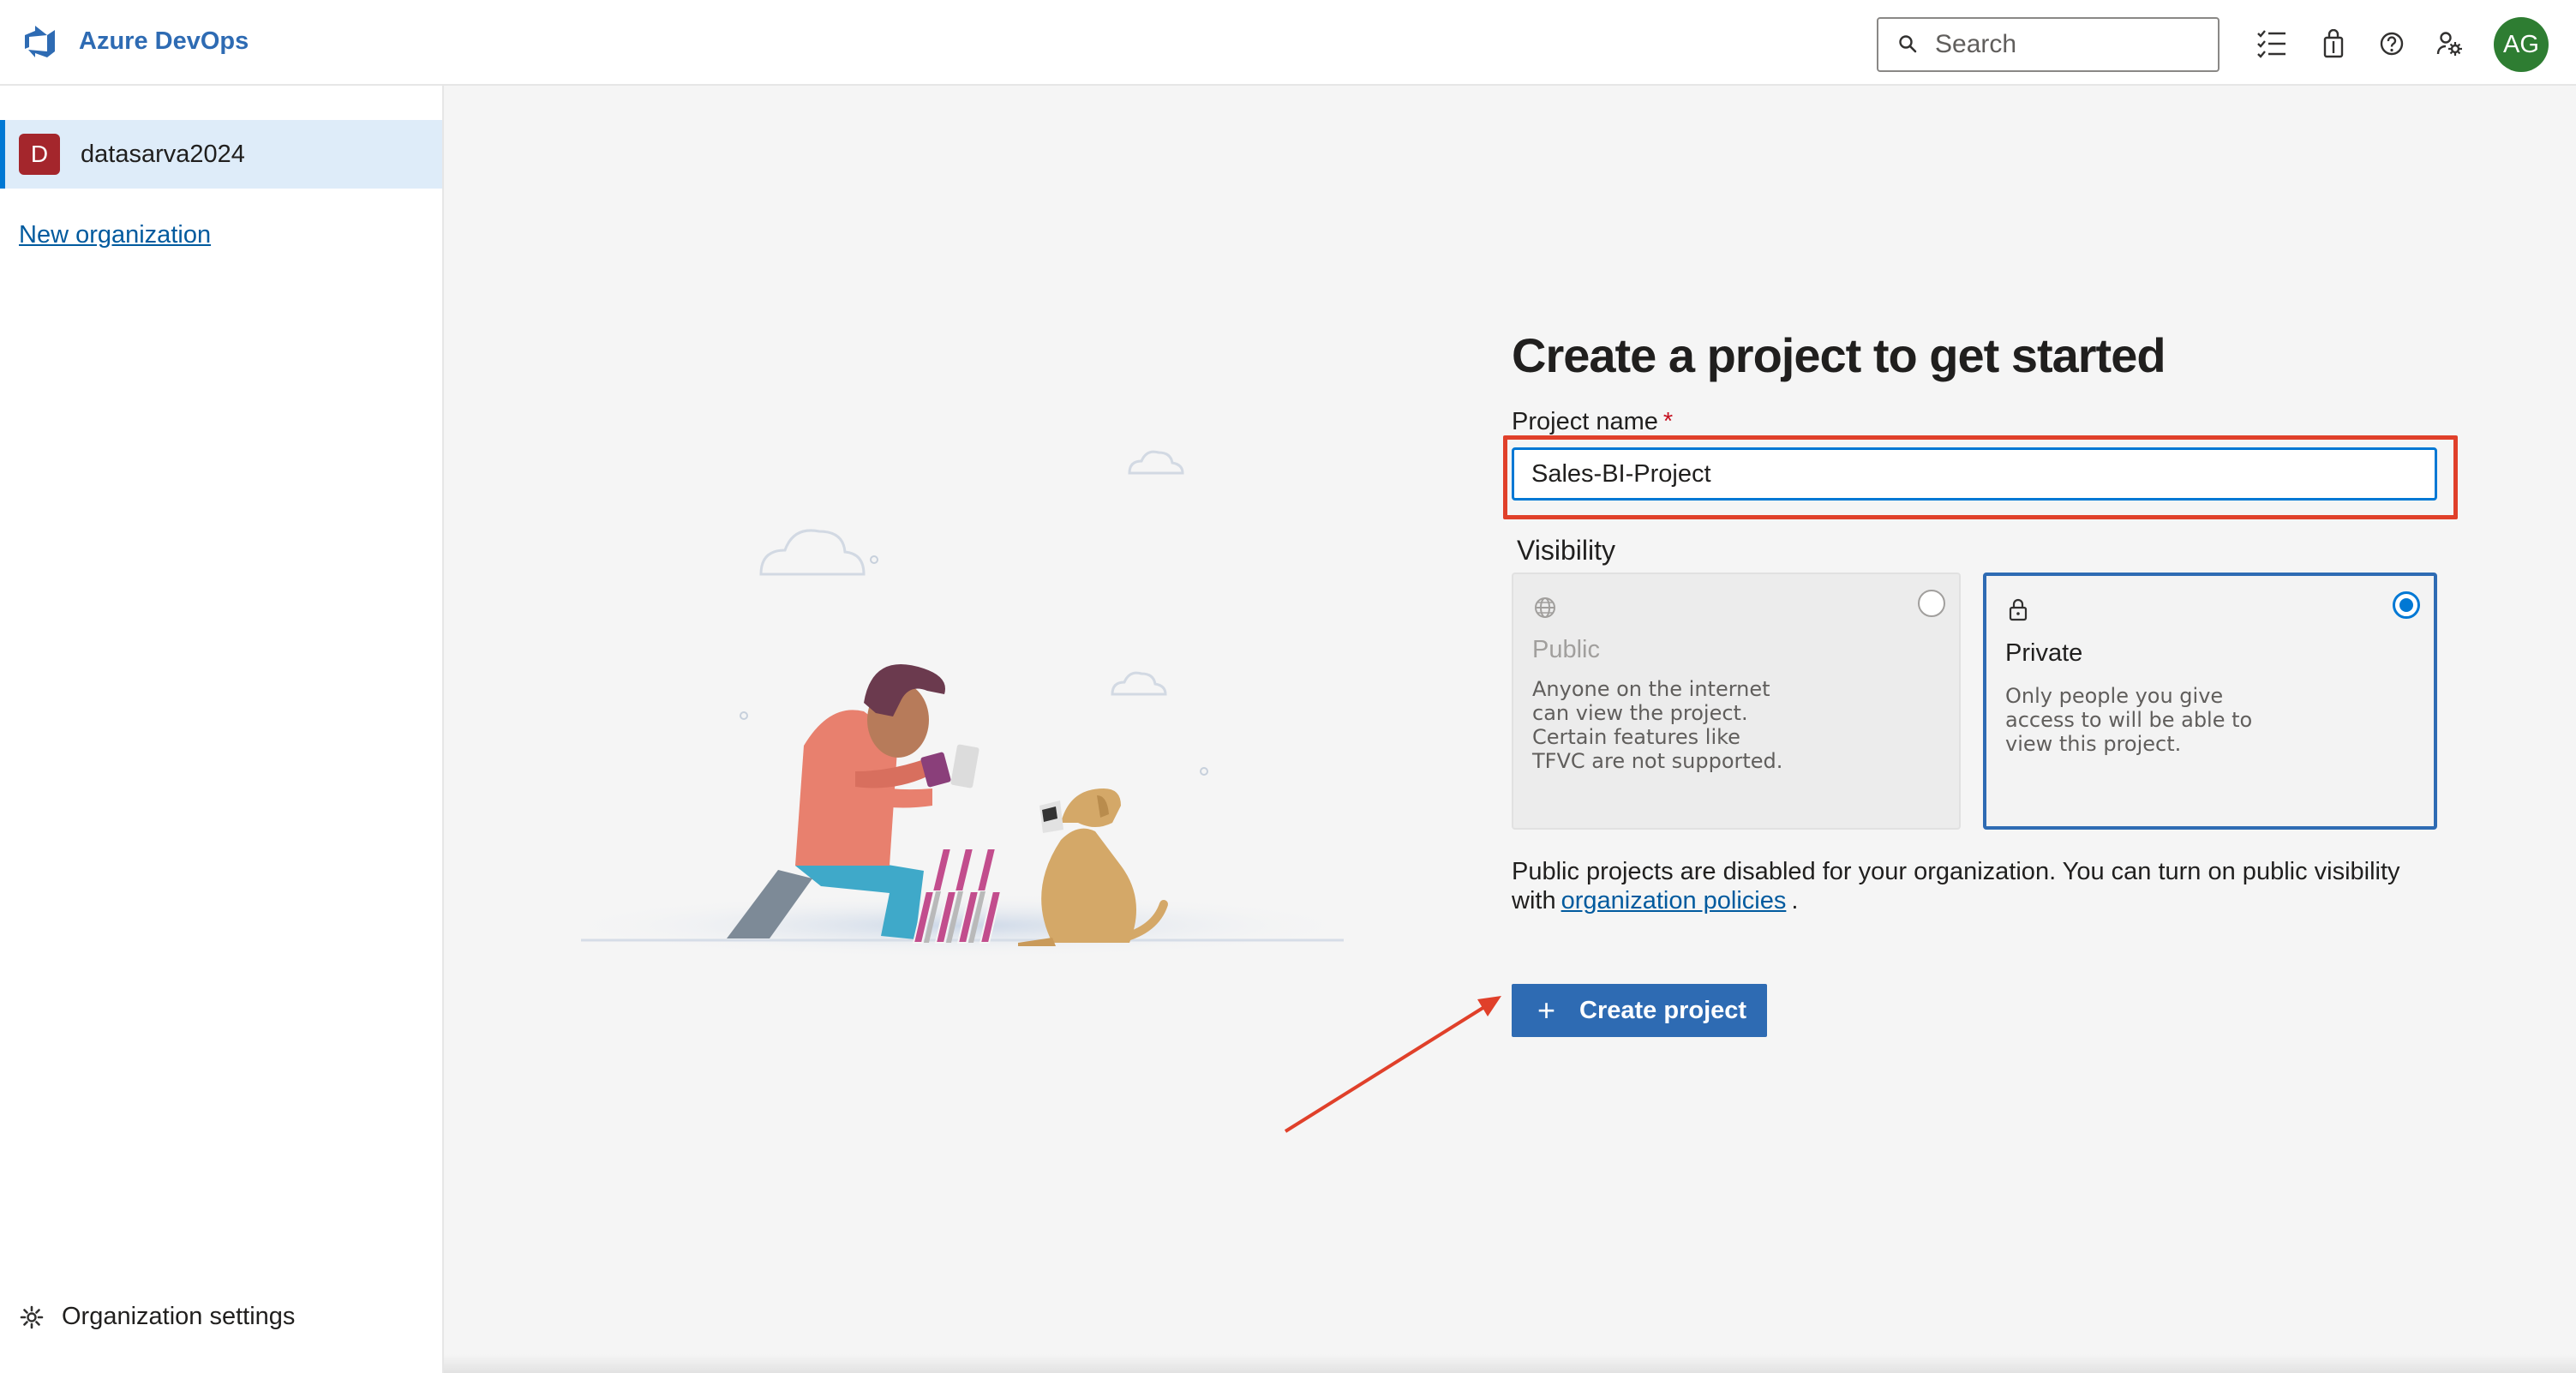  What do you see at coordinates (1674, 900) in the screenshot?
I see `organization-policies-link: organization policies` at bounding box center [1674, 900].